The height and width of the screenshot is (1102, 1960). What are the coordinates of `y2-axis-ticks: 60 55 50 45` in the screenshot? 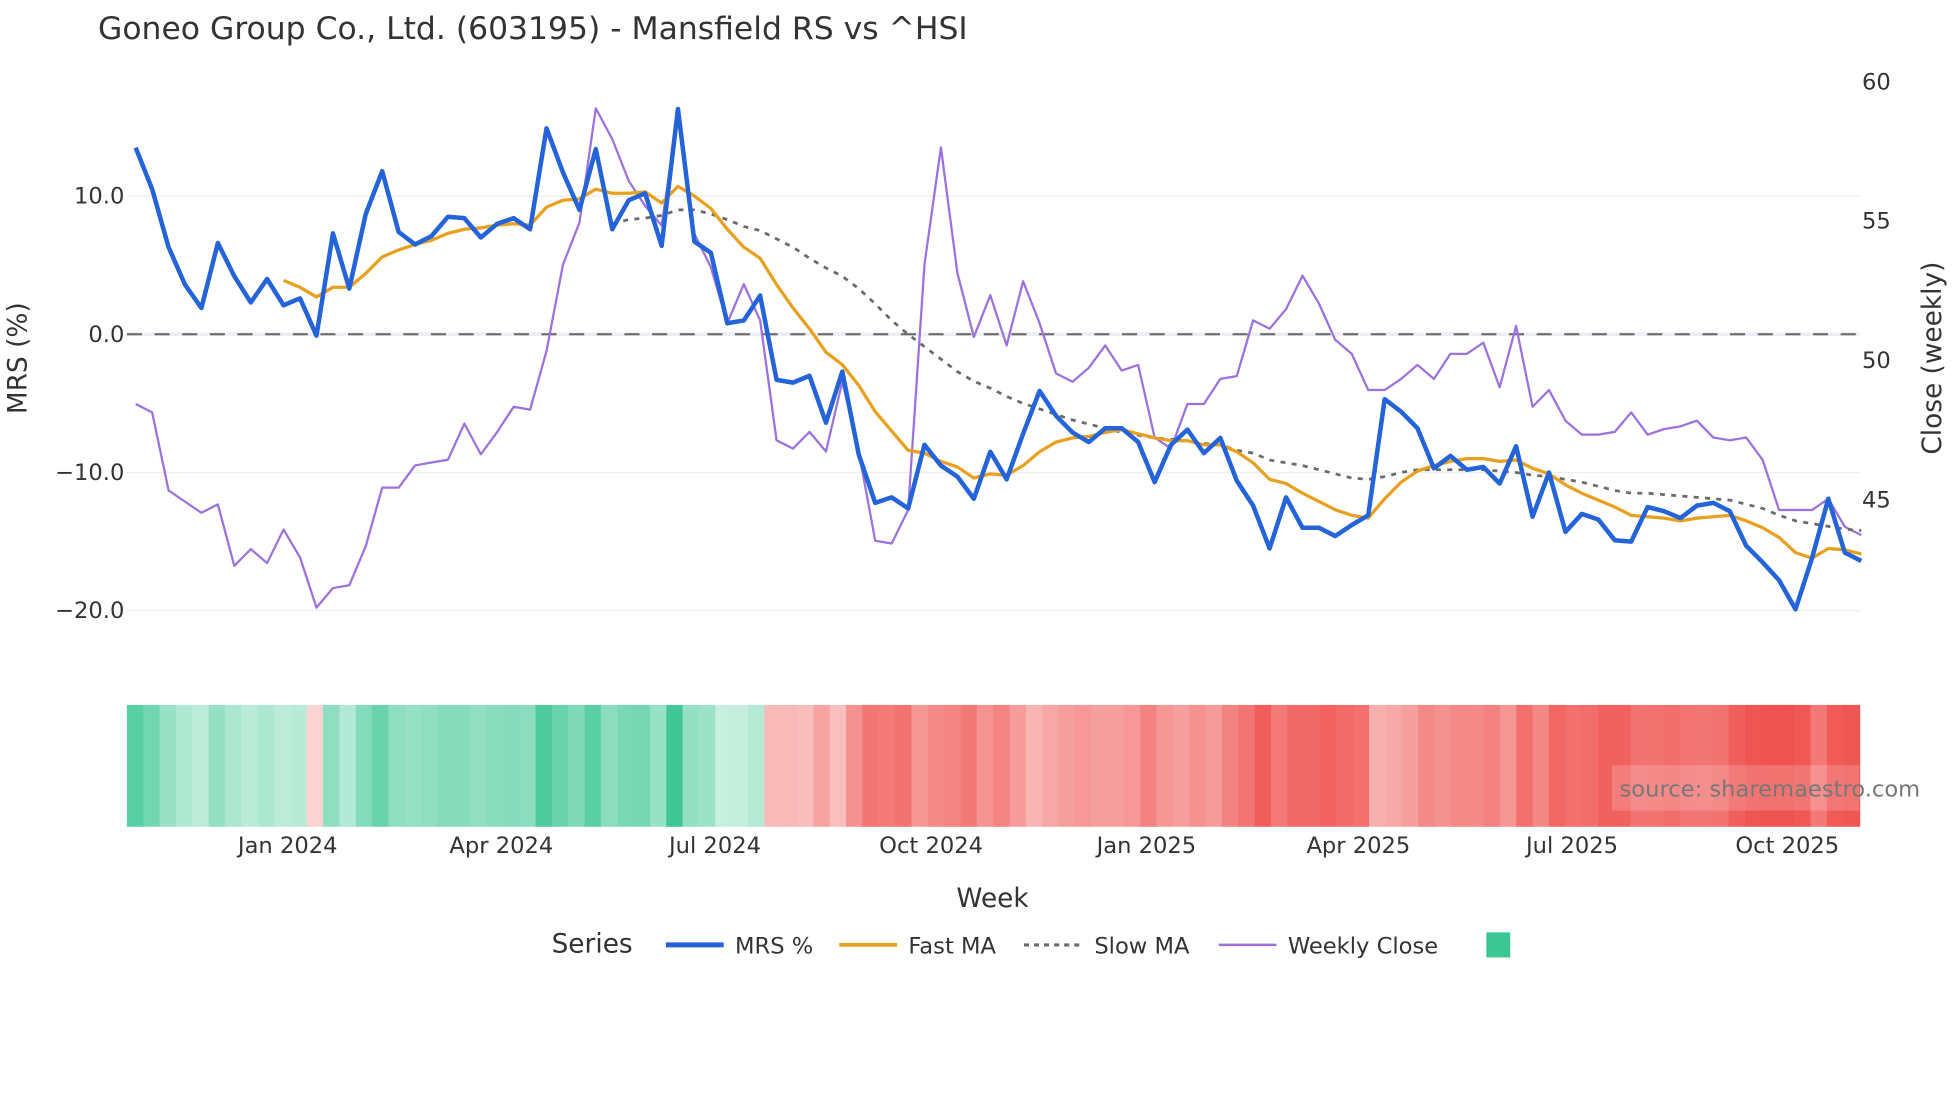 It's located at (1876, 291).